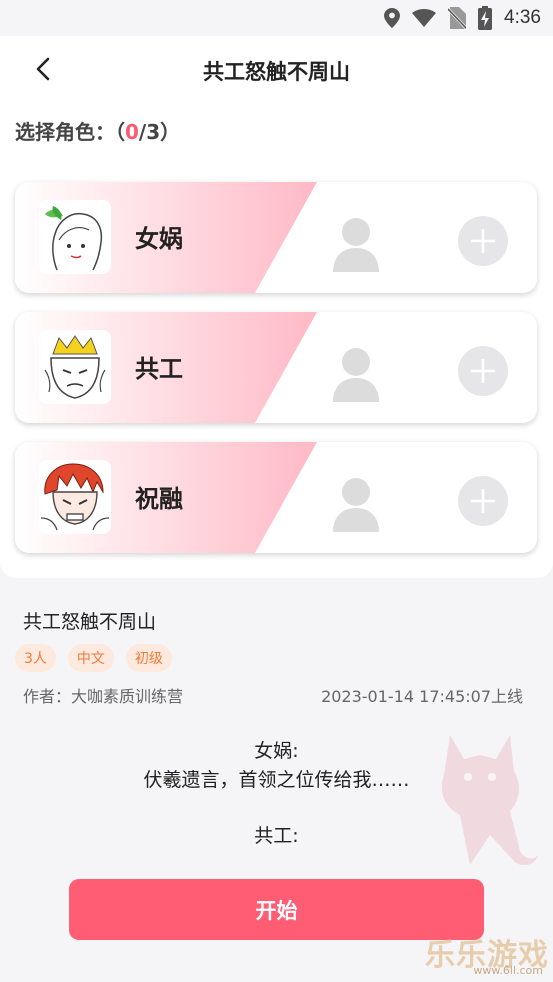  Describe the element at coordinates (276, 367) in the screenshot. I see `role-card-gonggong: 共工` at that location.